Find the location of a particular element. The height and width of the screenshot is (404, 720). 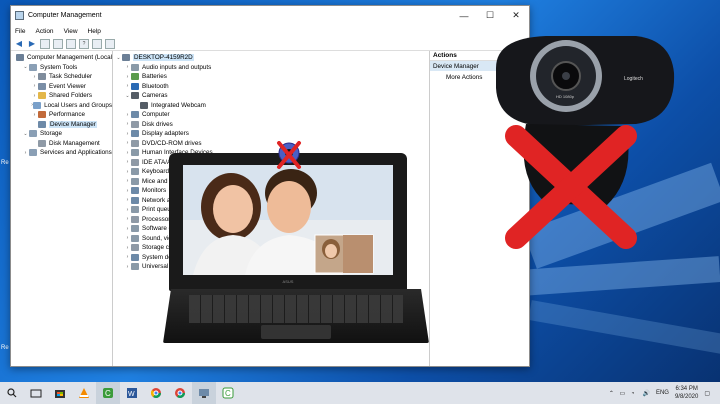

console-tree-item-row: › Services and Applications is located at coordinates (61, 153).